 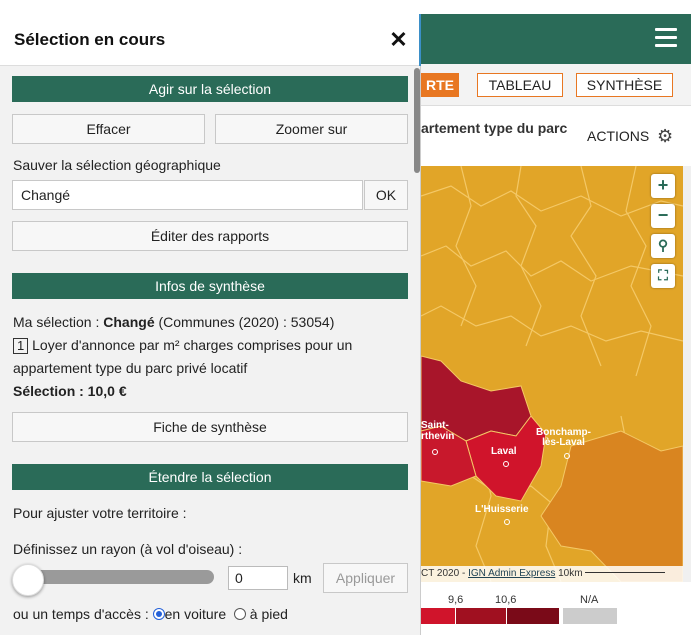 I want to click on actions-button: ACTIONS, so click(x=618, y=136).